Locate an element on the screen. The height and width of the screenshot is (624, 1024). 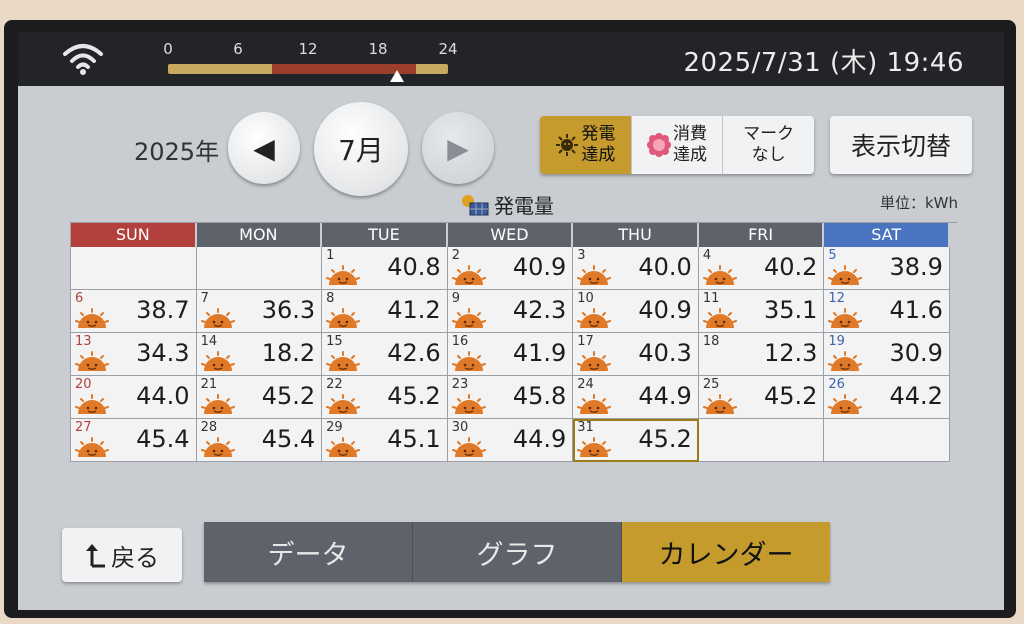
arrow-left-icon: ◀ is located at coordinates (264, 148).